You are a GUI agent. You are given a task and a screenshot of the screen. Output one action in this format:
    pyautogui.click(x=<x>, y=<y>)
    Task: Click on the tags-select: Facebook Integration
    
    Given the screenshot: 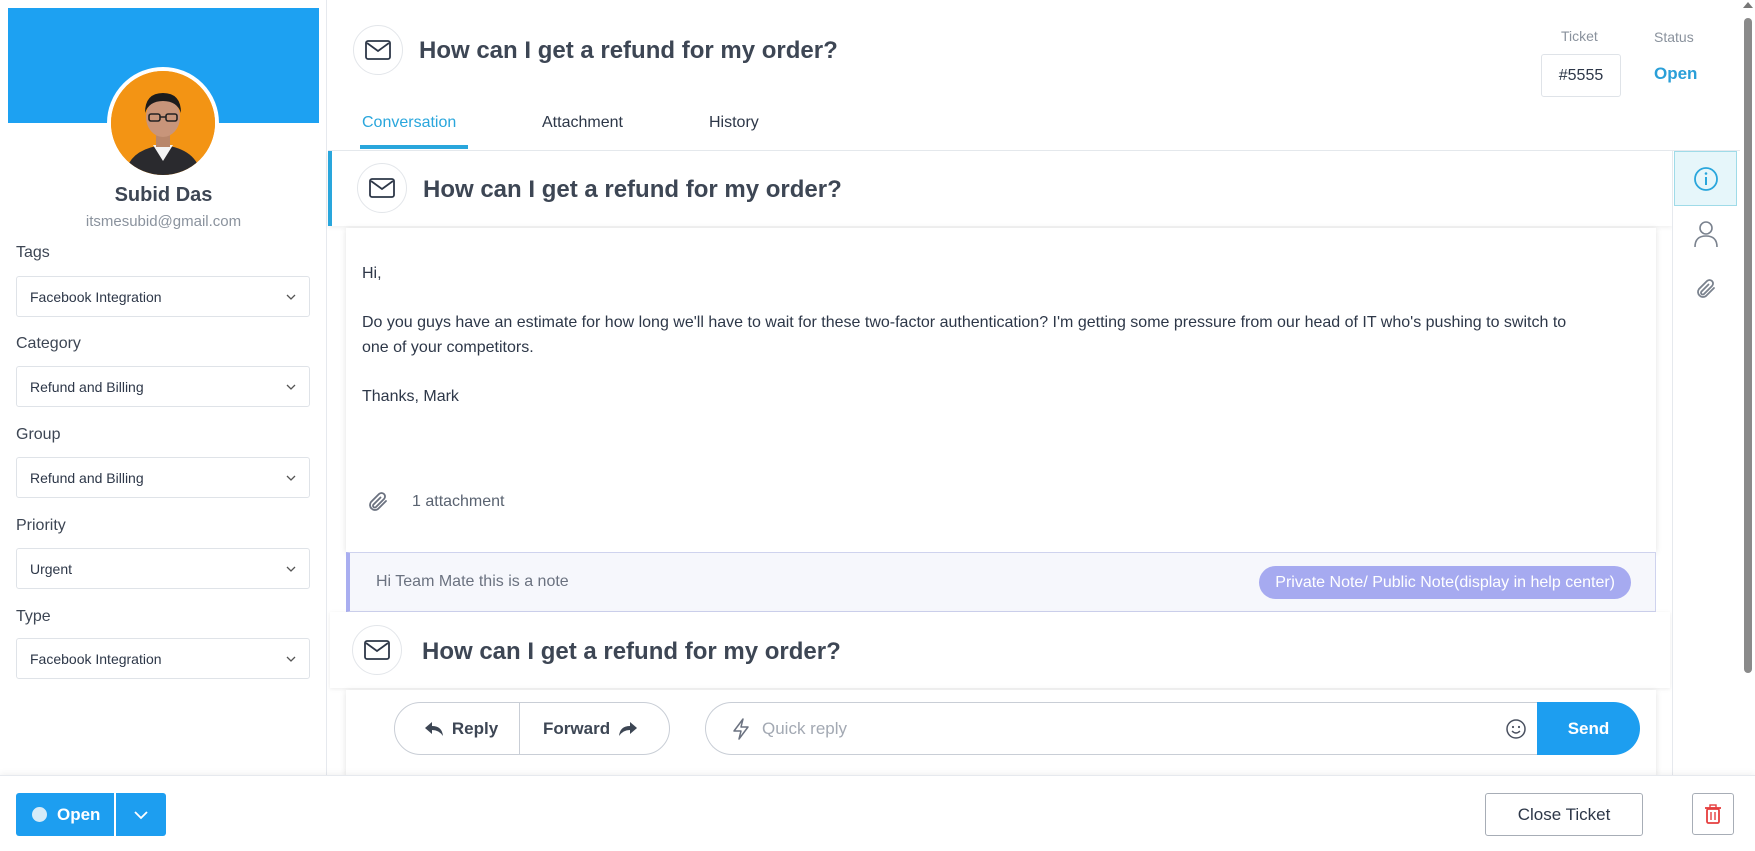 What is the action you would take?
    pyautogui.click(x=163, y=296)
    